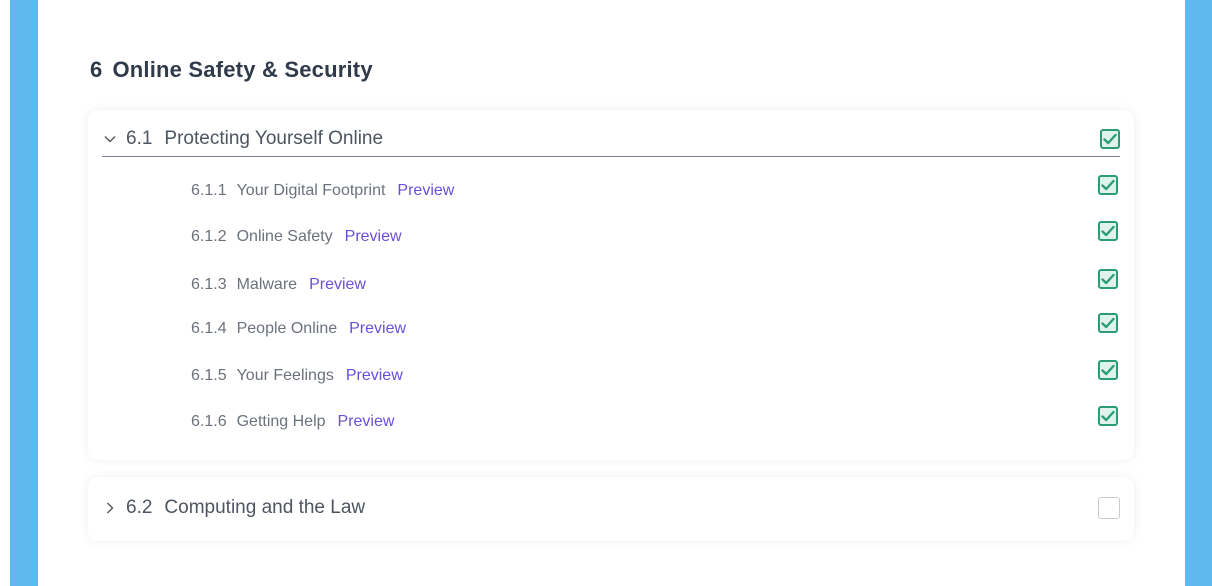 This screenshot has height=586, width=1212. What do you see at coordinates (285, 376) in the screenshot?
I see `lesson-title: Your Feelings` at bounding box center [285, 376].